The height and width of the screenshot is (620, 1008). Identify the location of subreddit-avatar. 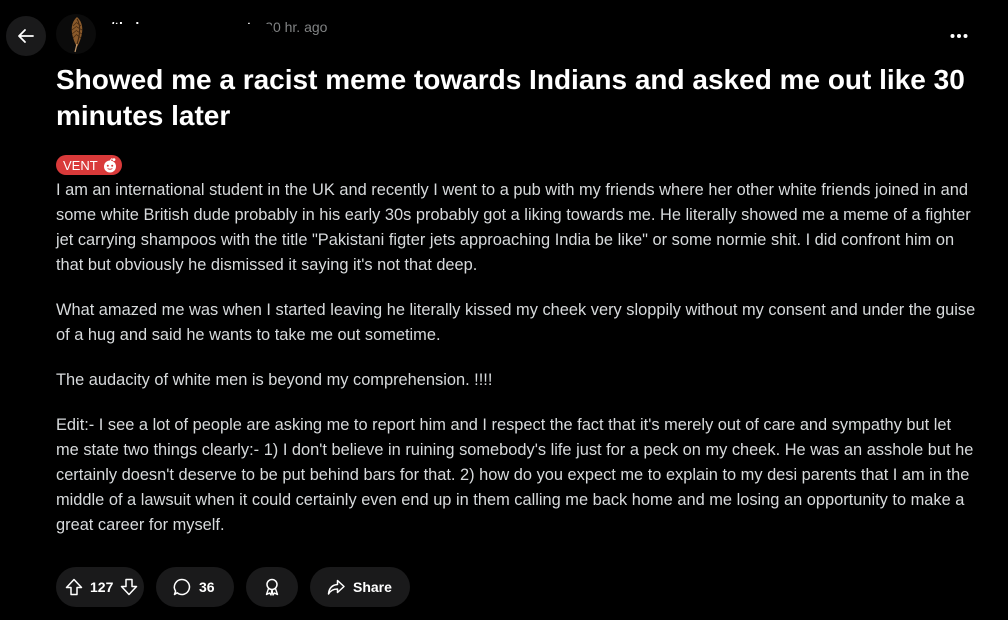
(76, 34).